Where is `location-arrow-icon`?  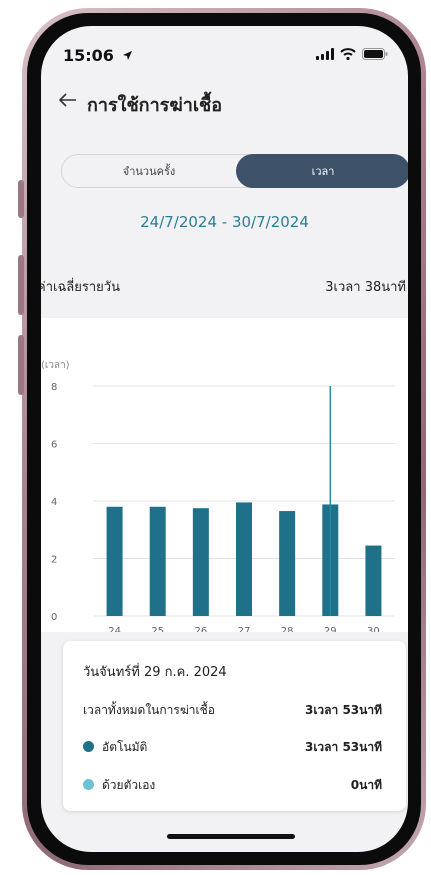
location-arrow-icon is located at coordinates (127, 55).